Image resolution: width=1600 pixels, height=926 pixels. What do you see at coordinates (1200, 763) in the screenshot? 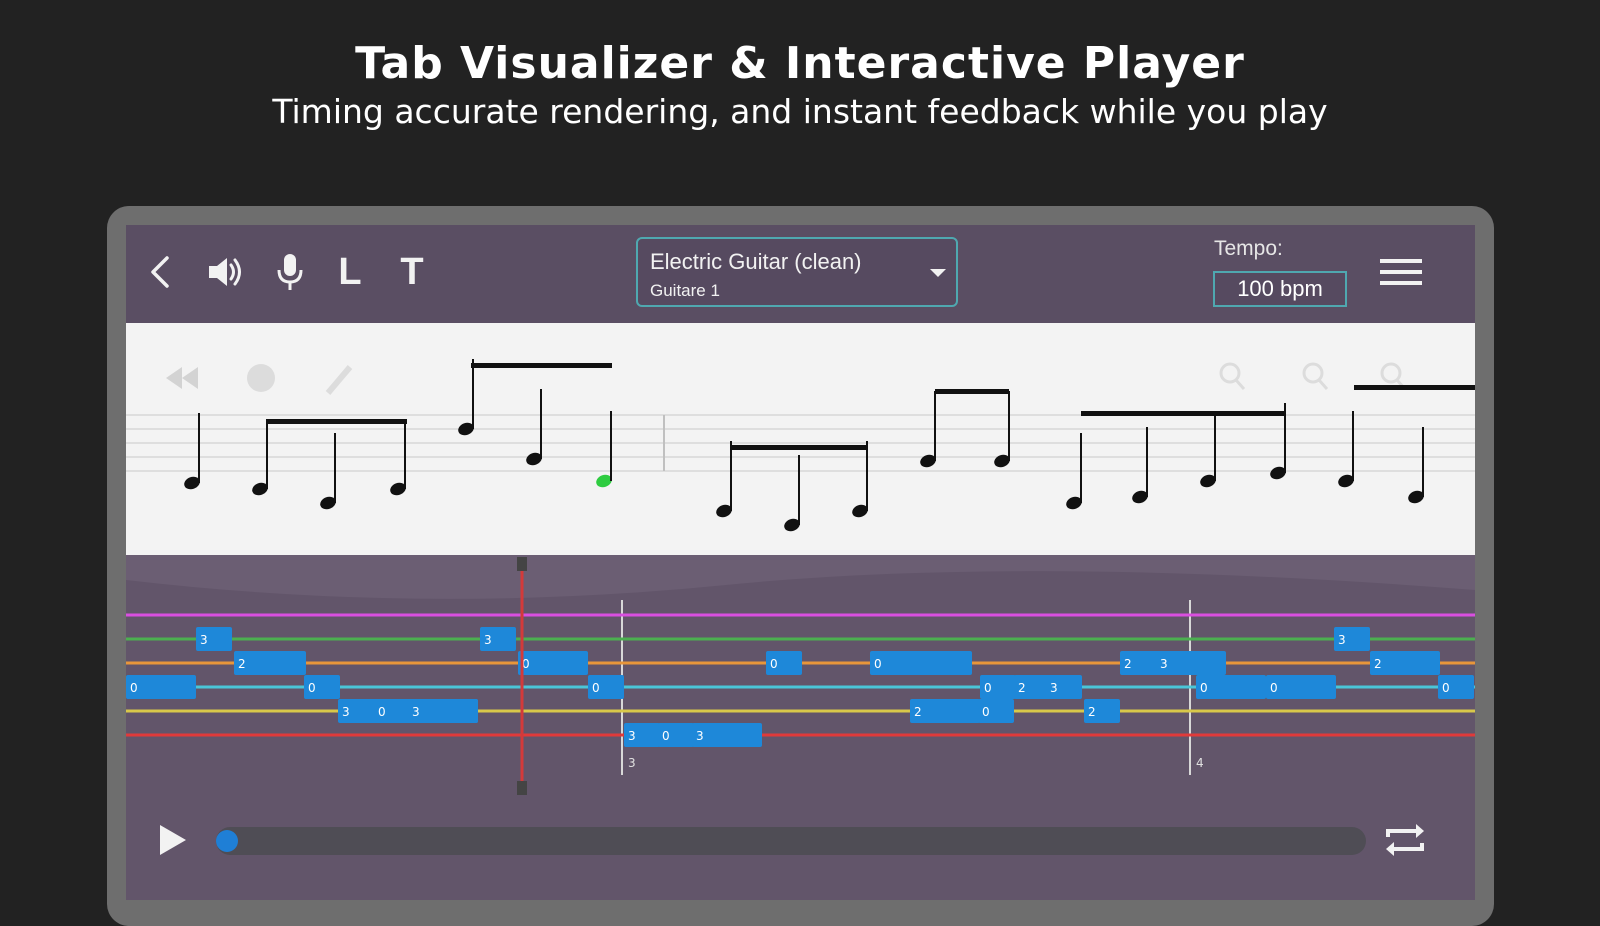
I see `measure-number: 4` at bounding box center [1200, 763].